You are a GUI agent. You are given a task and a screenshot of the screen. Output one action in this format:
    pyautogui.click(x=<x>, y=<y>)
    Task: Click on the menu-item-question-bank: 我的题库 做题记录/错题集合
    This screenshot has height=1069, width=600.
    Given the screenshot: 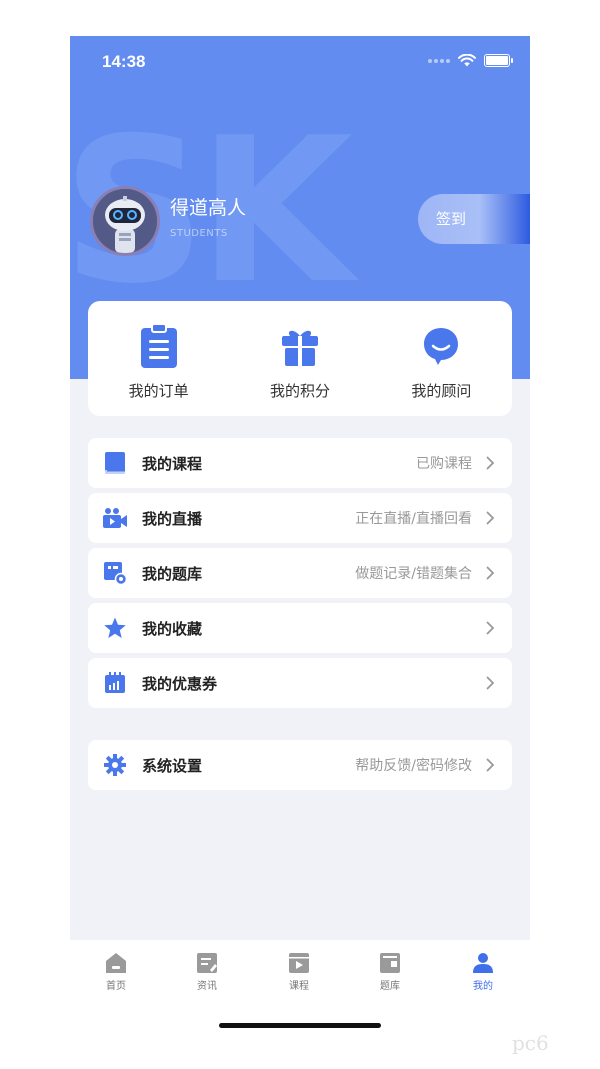 What is the action you would take?
    pyautogui.click(x=300, y=573)
    